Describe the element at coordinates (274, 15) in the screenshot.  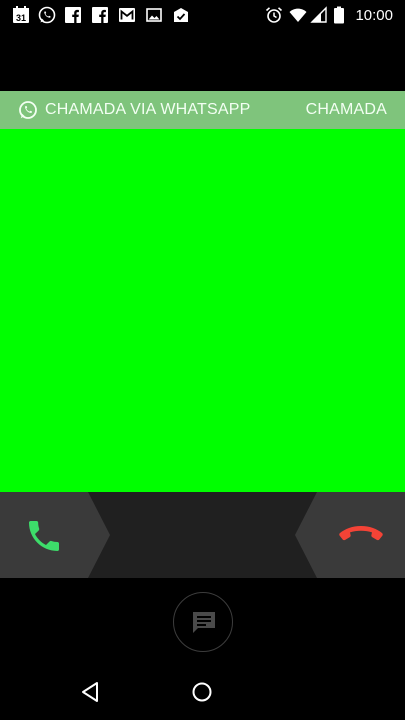
I see `alarm-icon` at that location.